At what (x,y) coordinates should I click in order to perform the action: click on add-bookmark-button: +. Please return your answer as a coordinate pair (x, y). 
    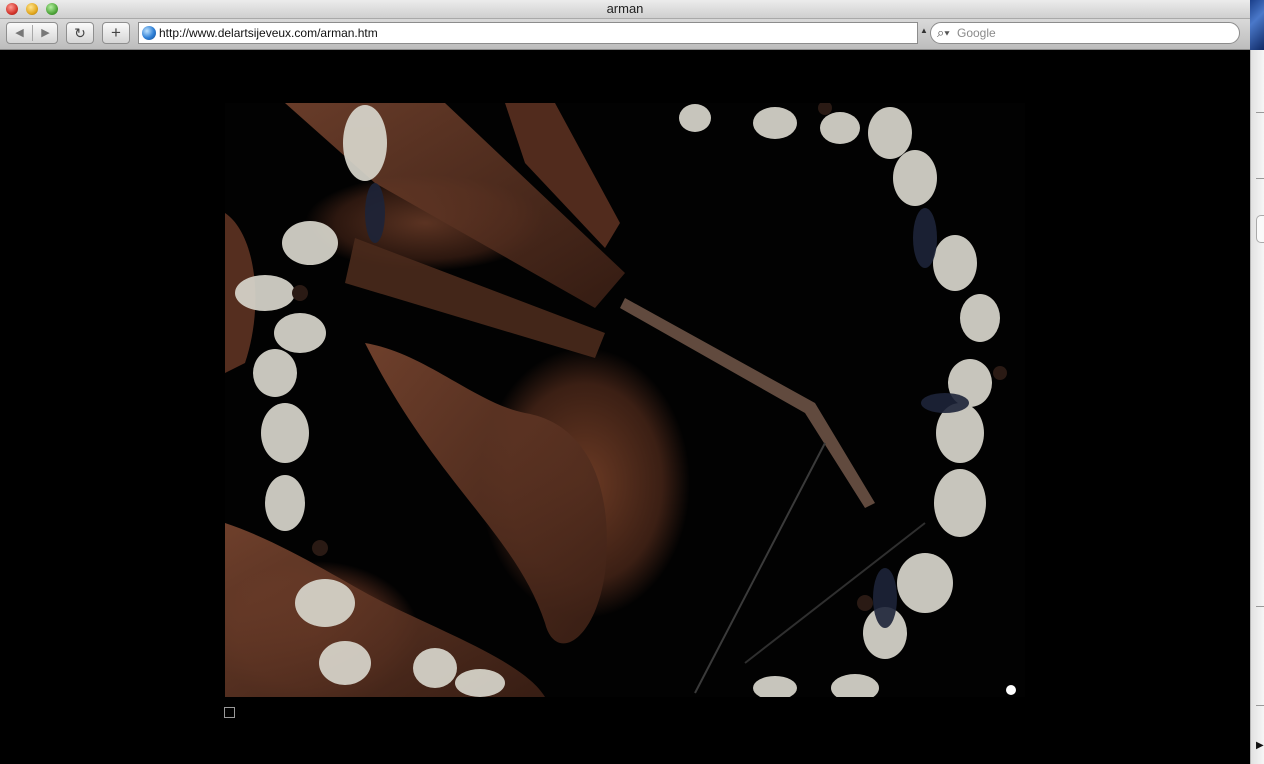
    Looking at the image, I should click on (116, 33).